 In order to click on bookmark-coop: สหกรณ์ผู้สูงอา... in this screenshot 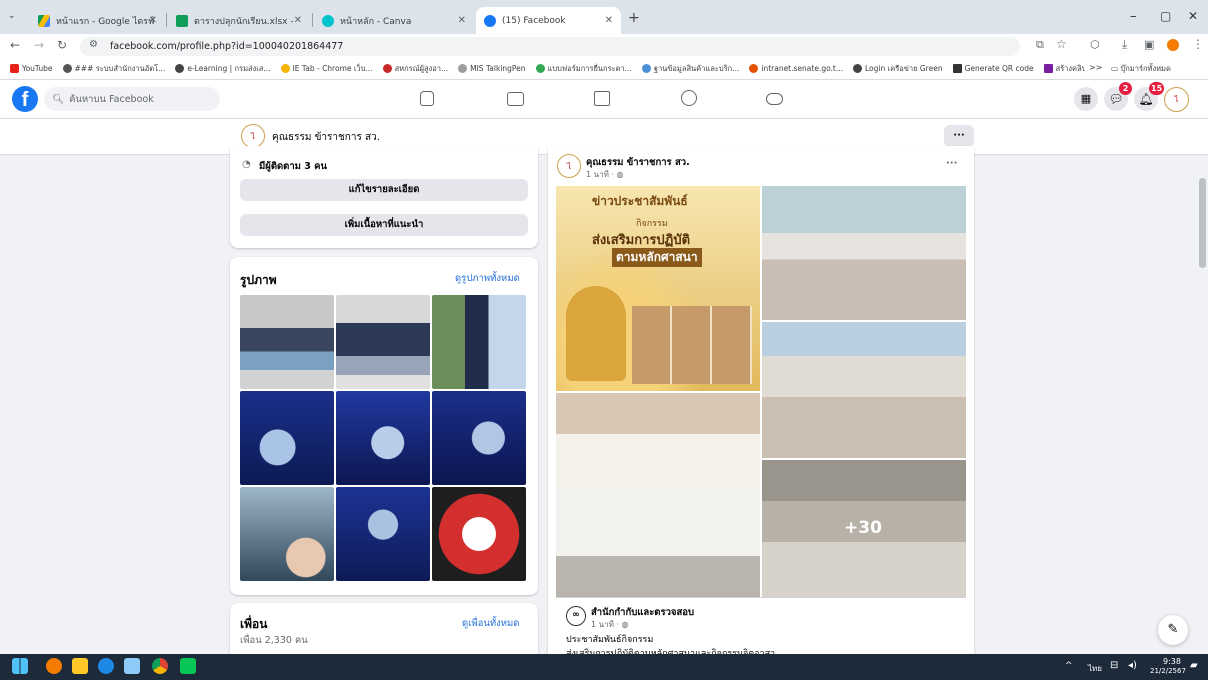, I will do `click(415, 69)`.